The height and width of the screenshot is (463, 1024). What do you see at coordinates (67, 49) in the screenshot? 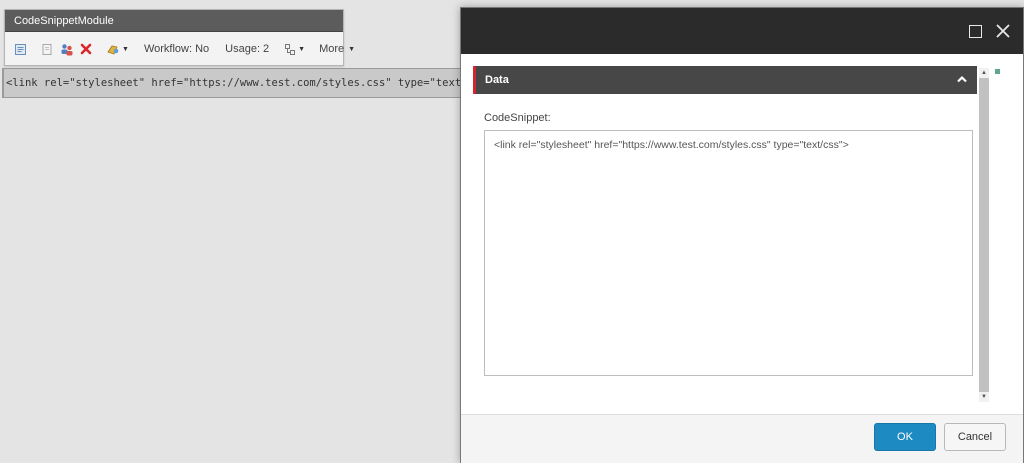
I see `personalize-icon` at bounding box center [67, 49].